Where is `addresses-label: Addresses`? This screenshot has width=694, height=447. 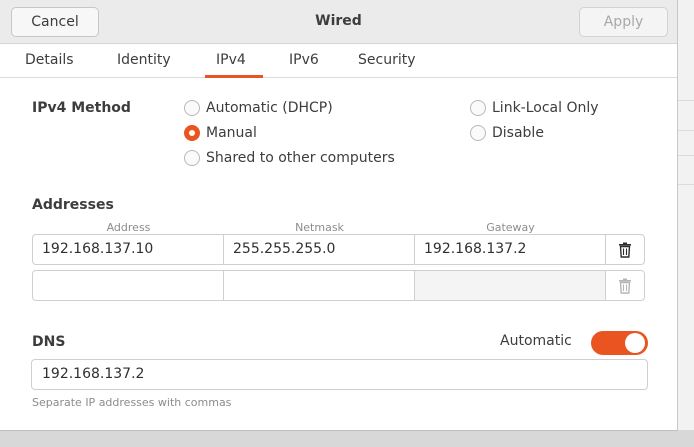
addresses-label: Addresses is located at coordinates (73, 205).